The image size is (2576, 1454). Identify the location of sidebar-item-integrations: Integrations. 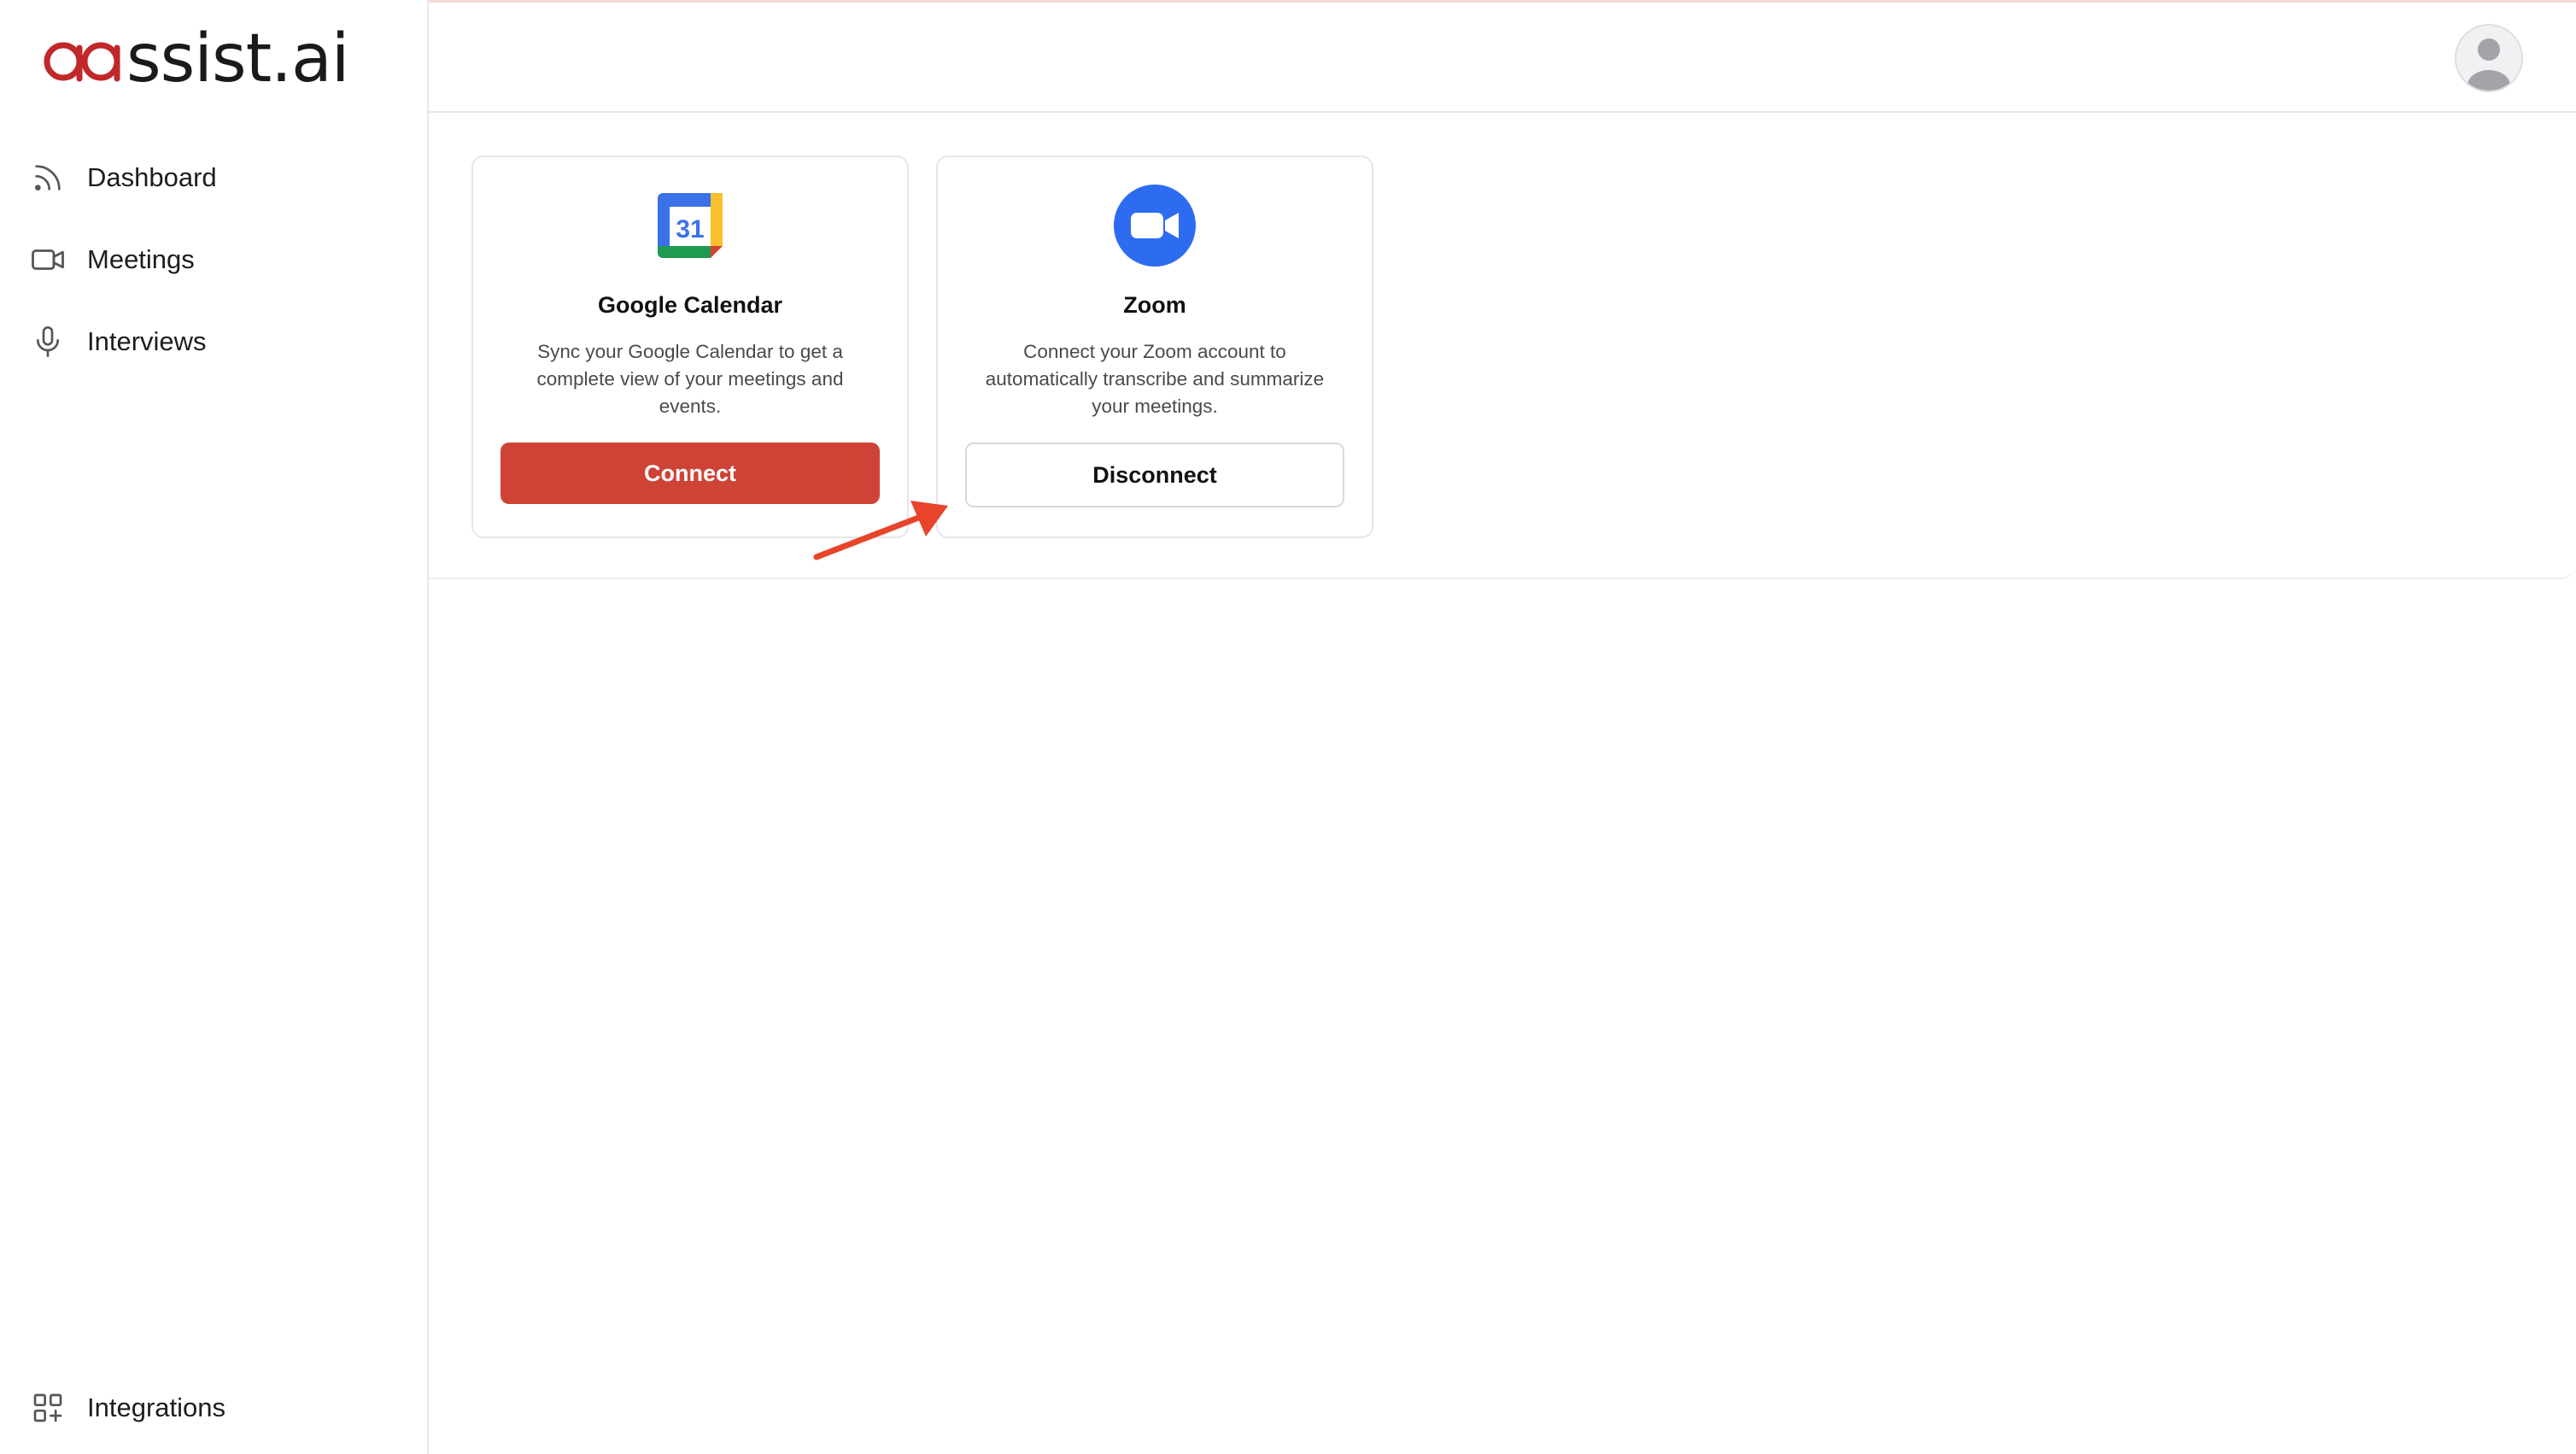
(213, 1408).